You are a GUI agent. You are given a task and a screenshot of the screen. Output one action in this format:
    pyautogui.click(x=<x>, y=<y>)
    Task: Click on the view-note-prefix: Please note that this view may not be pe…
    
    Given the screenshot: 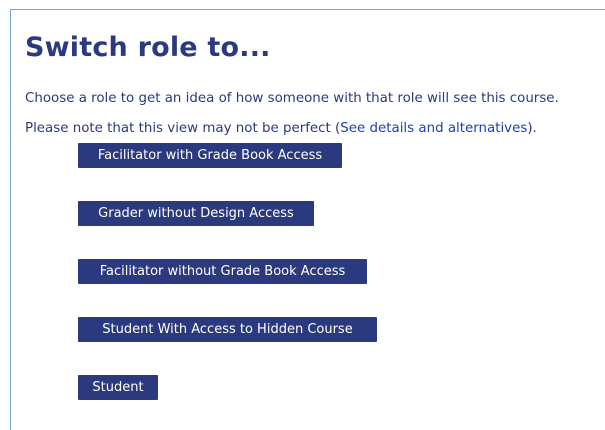 What is the action you would take?
    pyautogui.click(x=183, y=128)
    